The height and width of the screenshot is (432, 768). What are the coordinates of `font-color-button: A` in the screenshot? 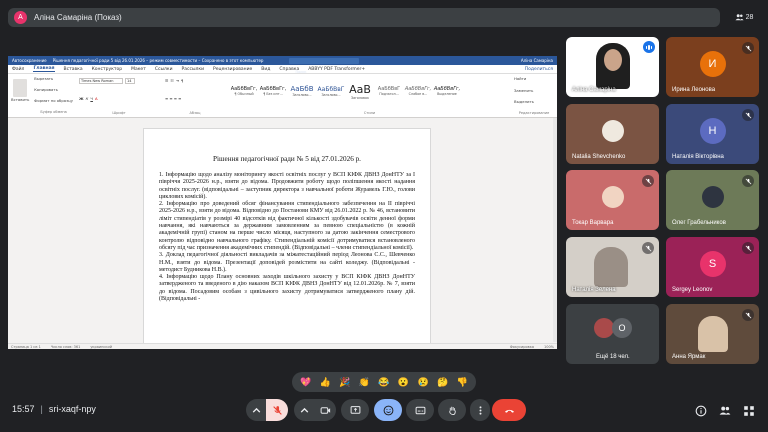 It's located at (96, 99).